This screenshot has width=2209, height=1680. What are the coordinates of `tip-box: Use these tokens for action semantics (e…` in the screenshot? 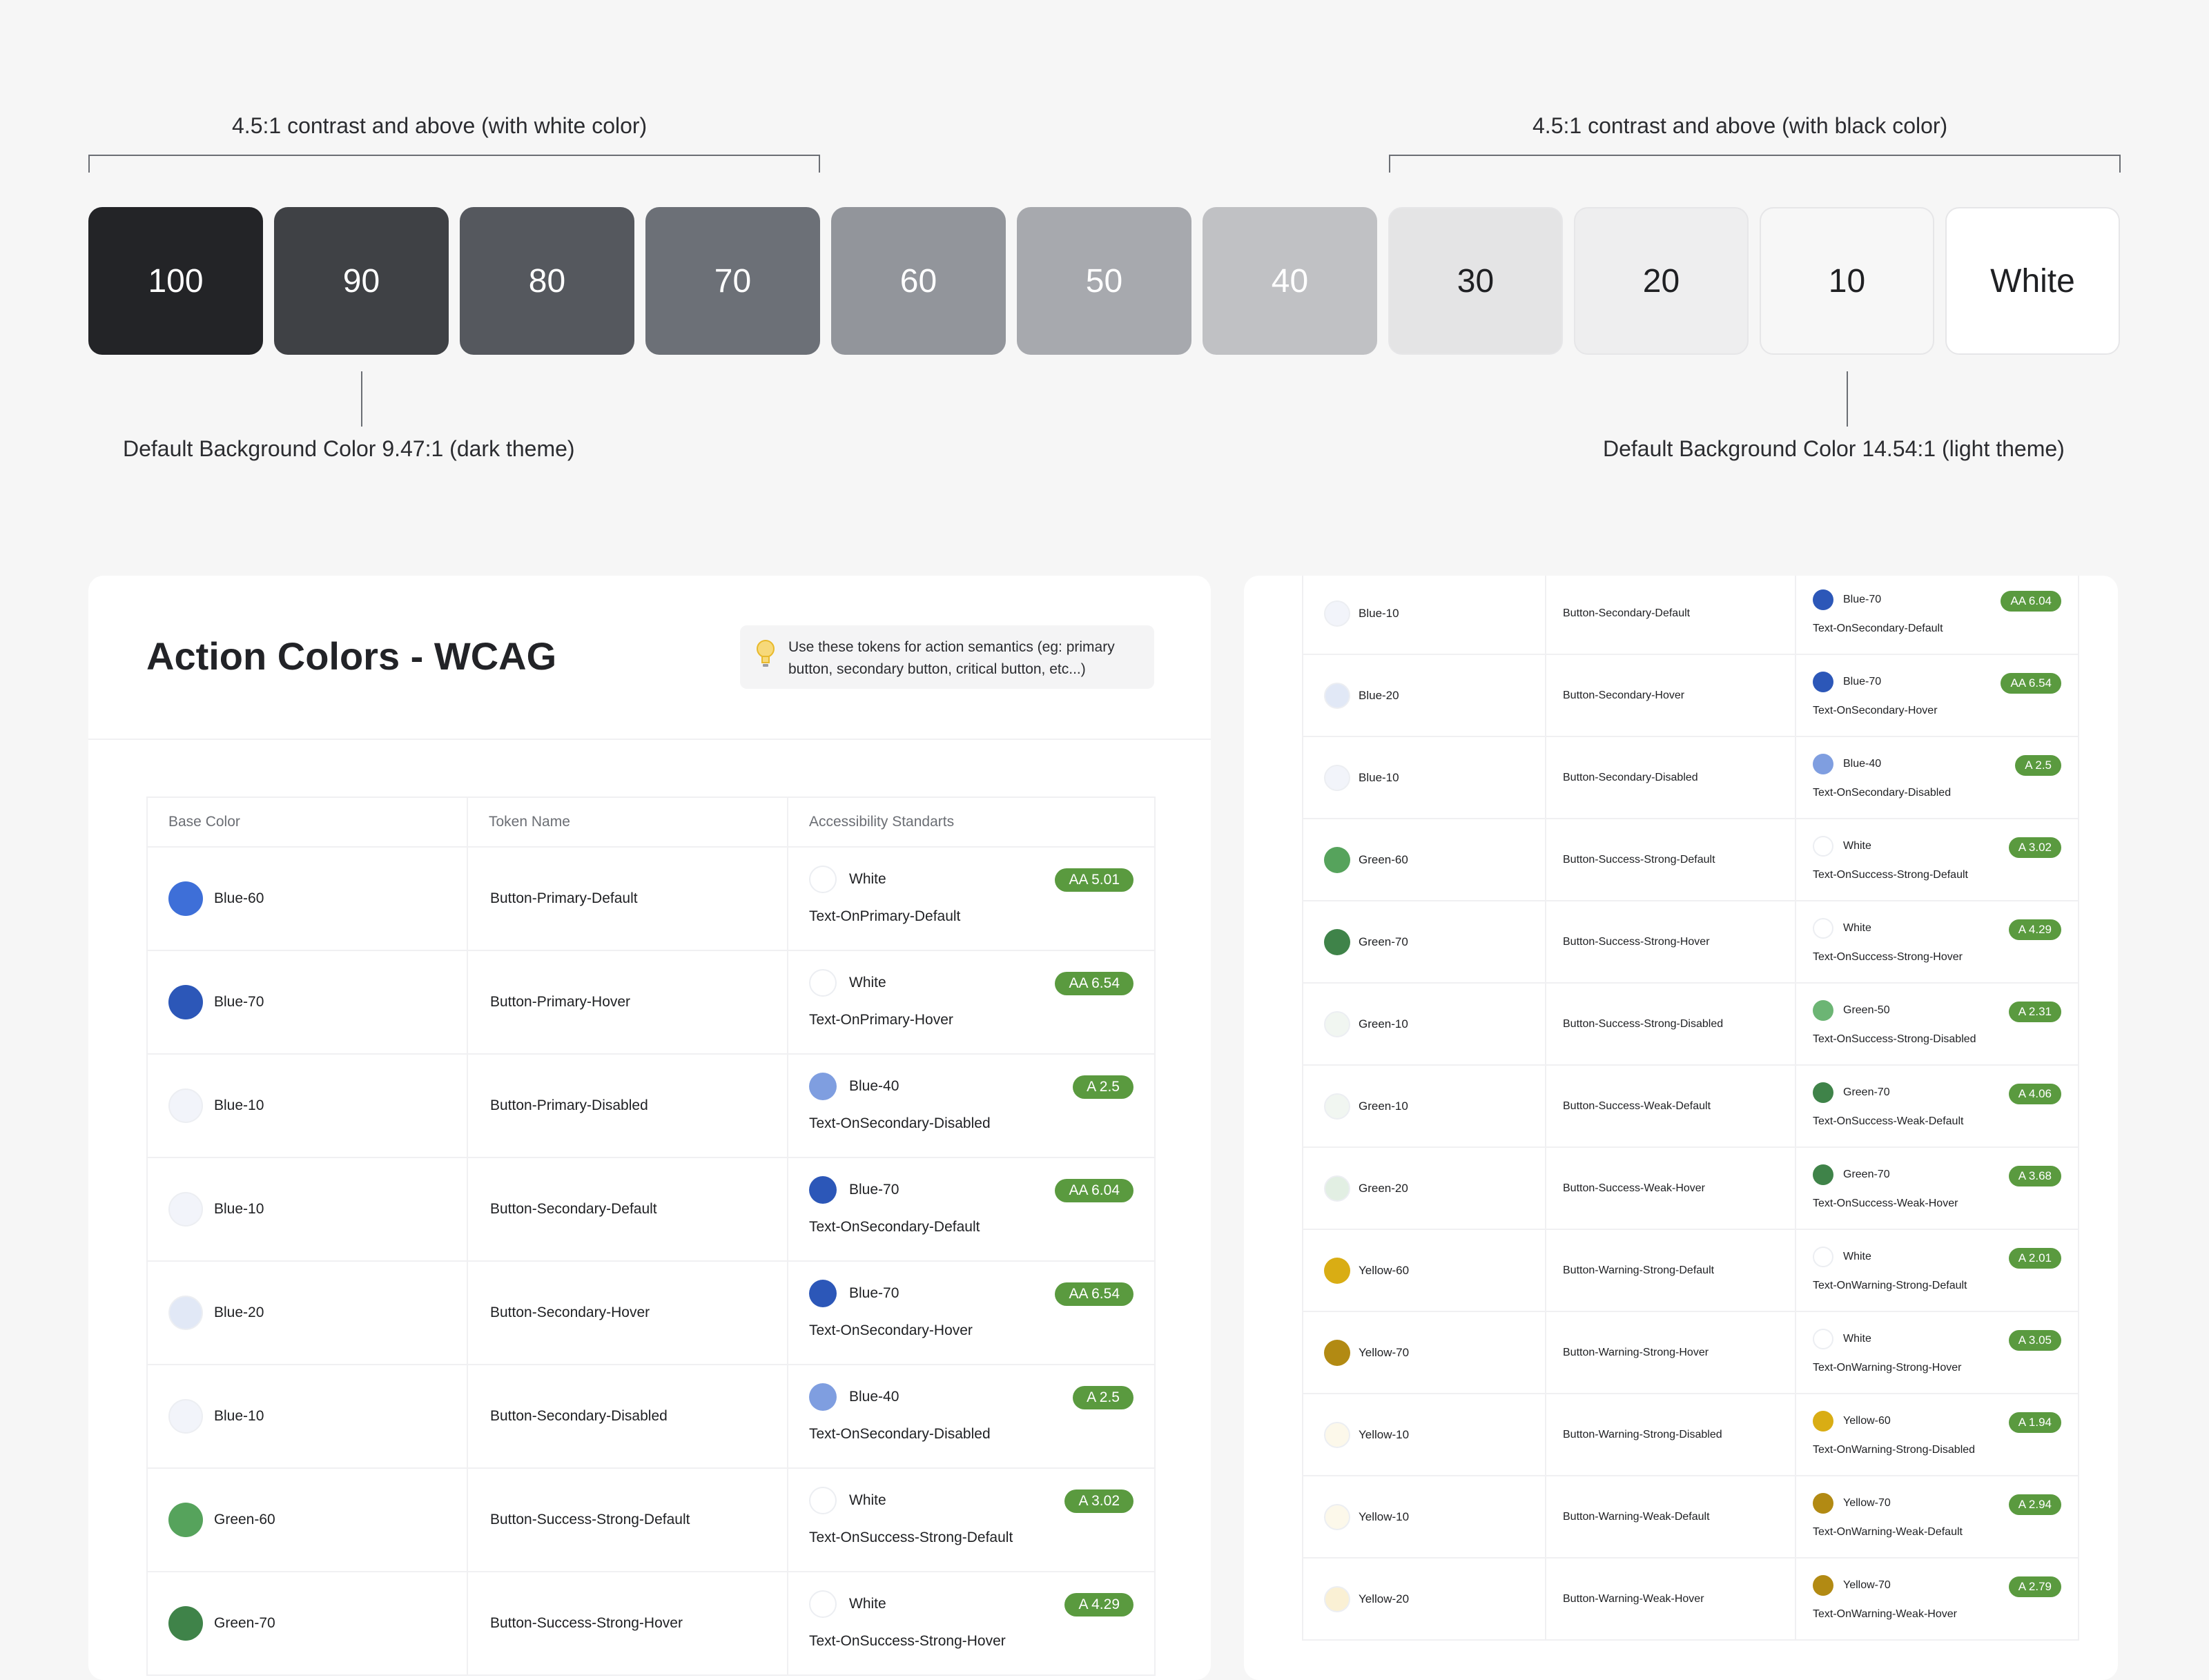 It's located at (947, 657).